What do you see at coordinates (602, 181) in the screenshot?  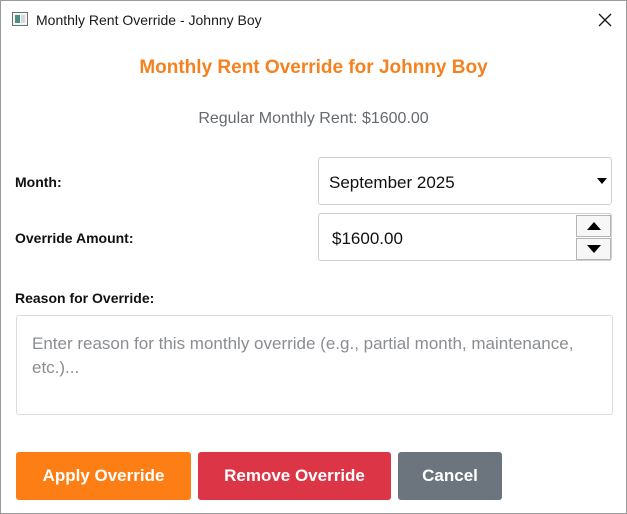 I see `dropdown-arrow-icon` at bounding box center [602, 181].